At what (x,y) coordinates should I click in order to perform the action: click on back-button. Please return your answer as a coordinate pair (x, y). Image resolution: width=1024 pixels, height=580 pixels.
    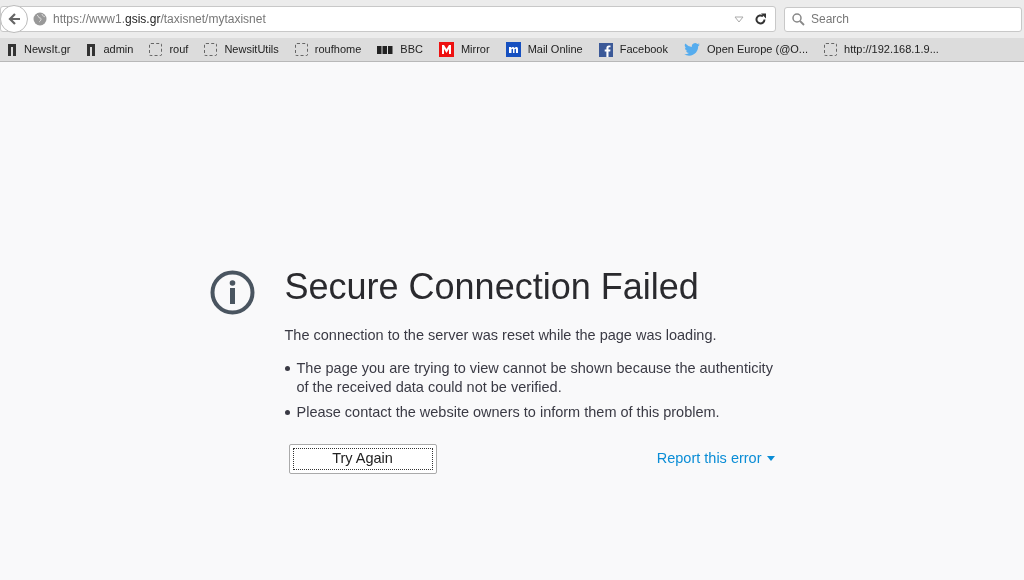
    Looking at the image, I should click on (14, 19).